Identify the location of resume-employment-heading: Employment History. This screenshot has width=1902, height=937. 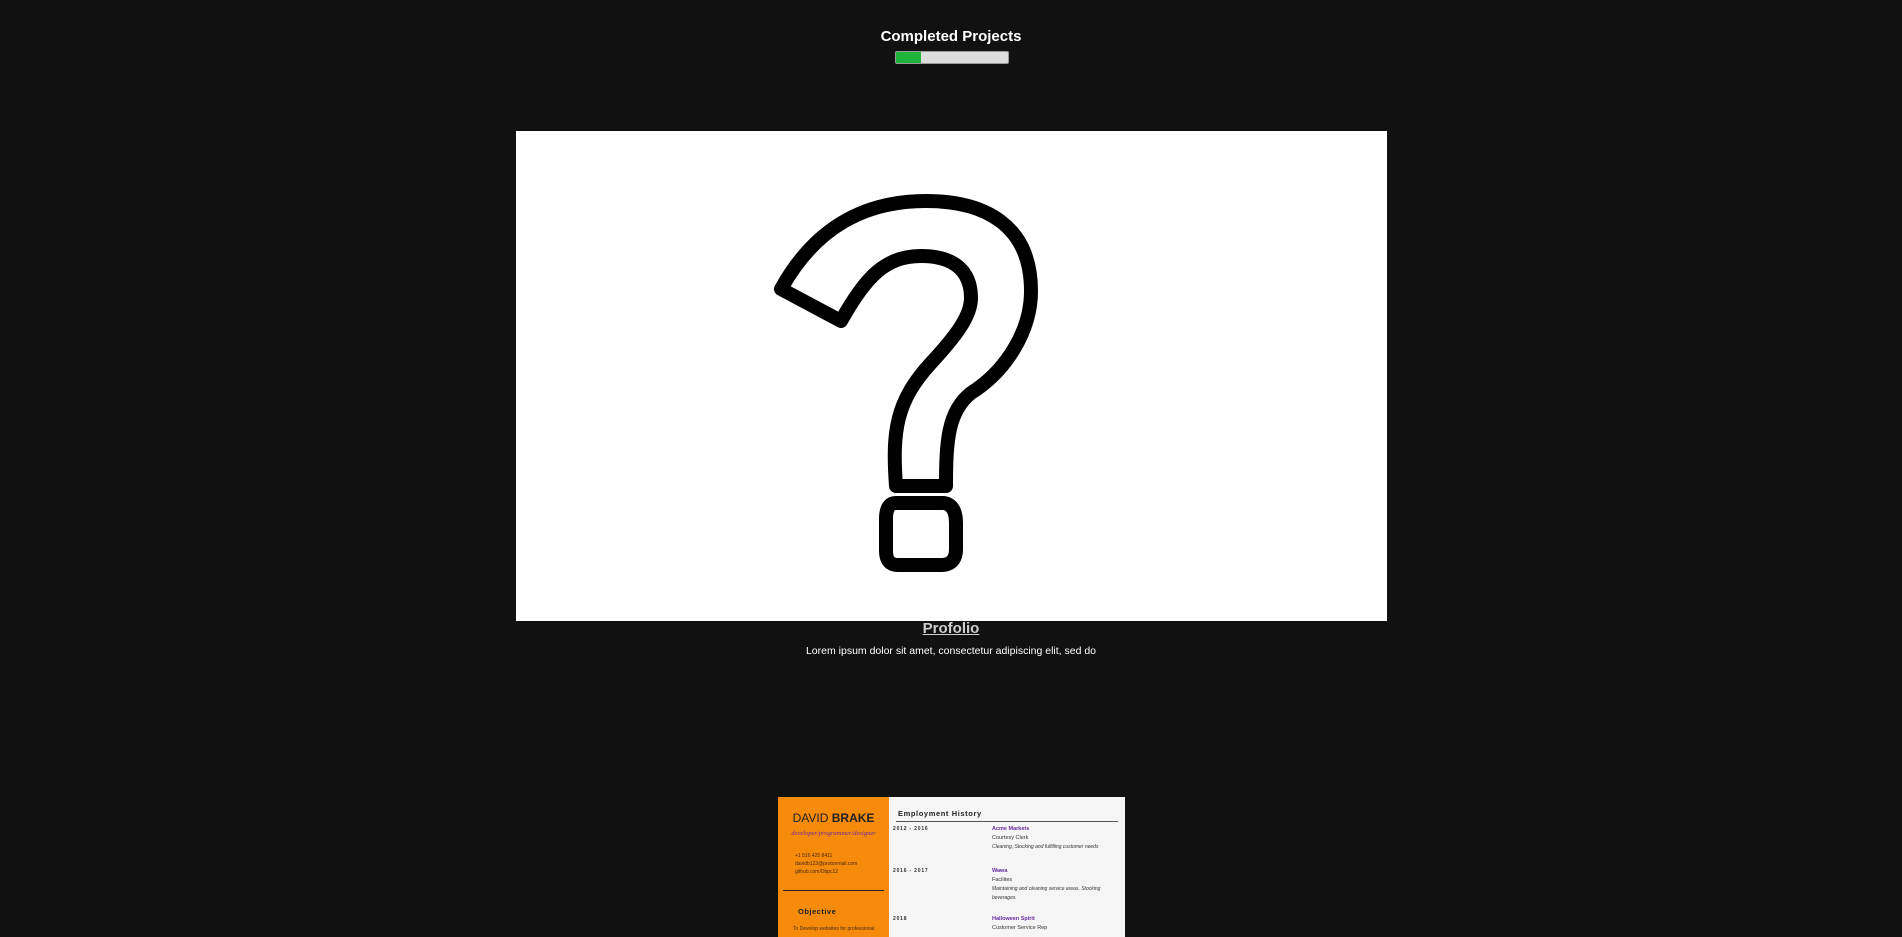
(940, 813).